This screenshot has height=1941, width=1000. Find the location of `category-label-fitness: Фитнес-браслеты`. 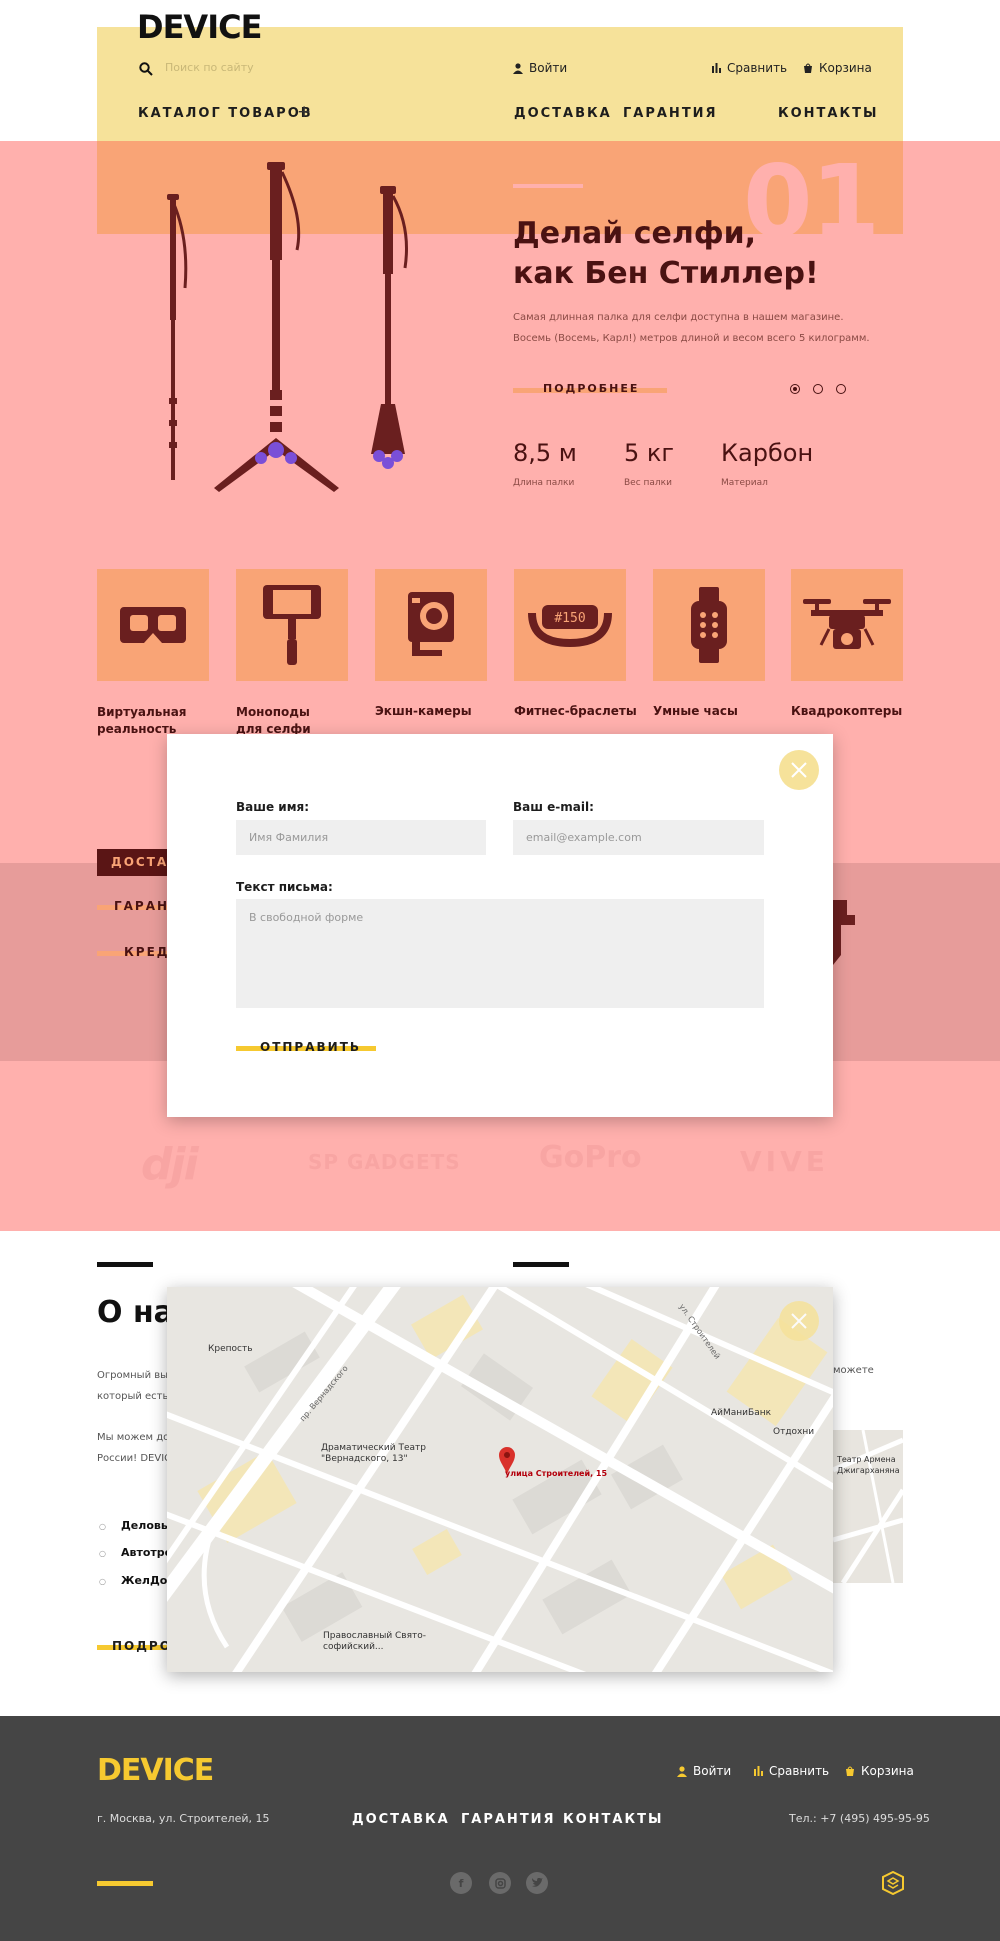

category-label-fitness: Фитнес-браслеты is located at coordinates (575, 711).